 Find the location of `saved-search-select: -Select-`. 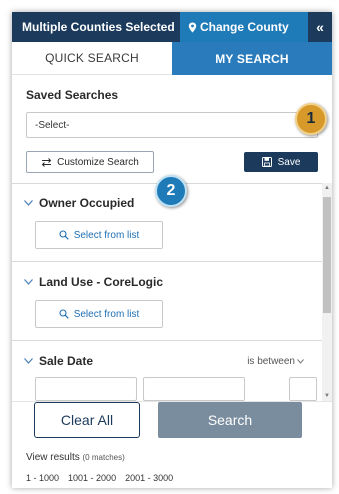

saved-search-select: -Select- is located at coordinates (172, 125).